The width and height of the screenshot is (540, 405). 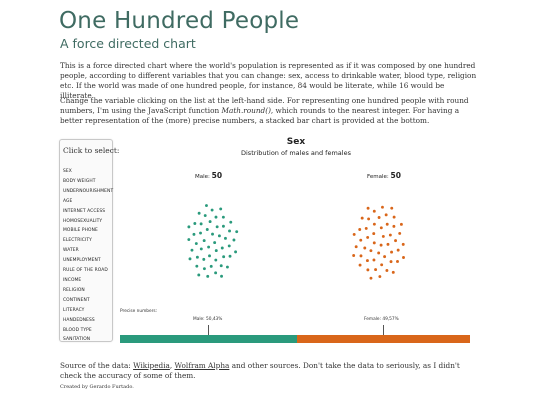 What do you see at coordinates (88, 202) in the screenshot?
I see `variable-item-age: AGE` at bounding box center [88, 202].